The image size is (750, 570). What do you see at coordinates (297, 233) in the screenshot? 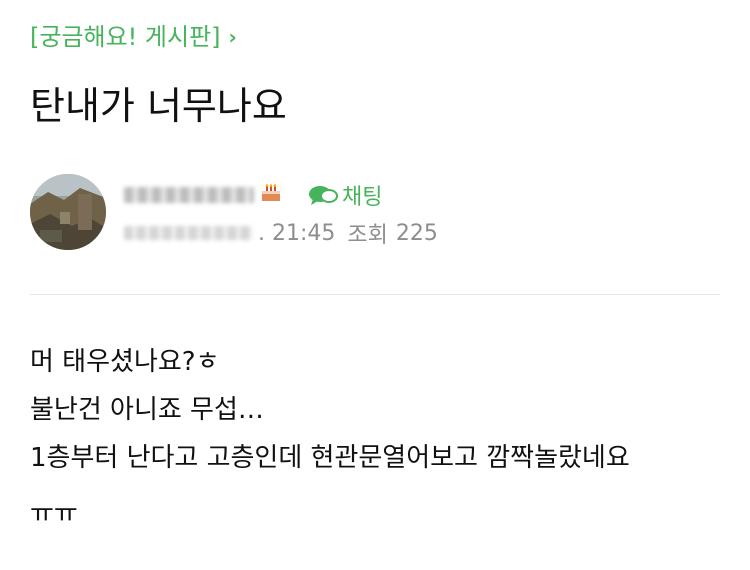
I see `post-time: . 21:45` at bounding box center [297, 233].